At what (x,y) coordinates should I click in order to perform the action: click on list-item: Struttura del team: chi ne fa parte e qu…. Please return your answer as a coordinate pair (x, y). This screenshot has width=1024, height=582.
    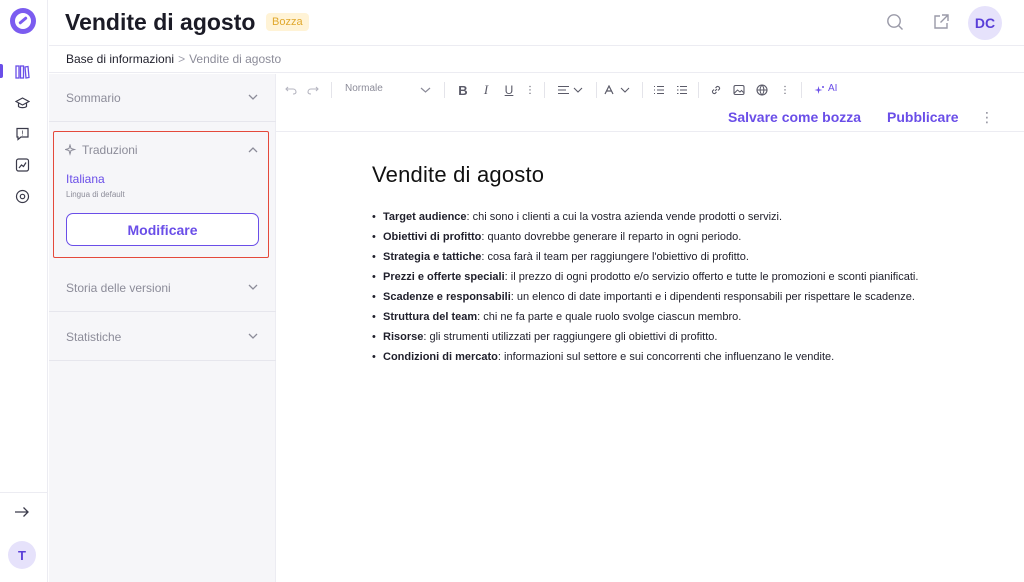
    Looking at the image, I should click on (652, 317).